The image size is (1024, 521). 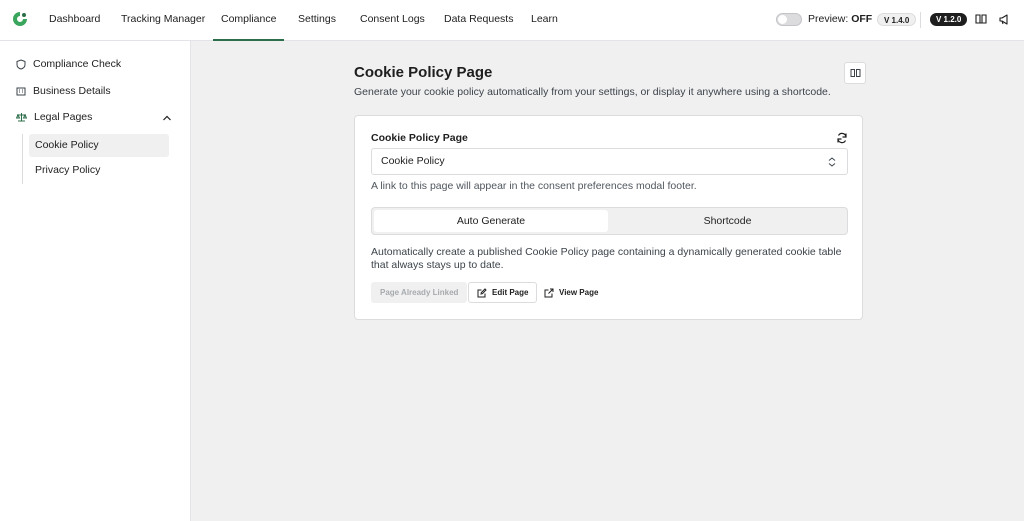 I want to click on submenu-guide-line, so click(x=22, y=159).